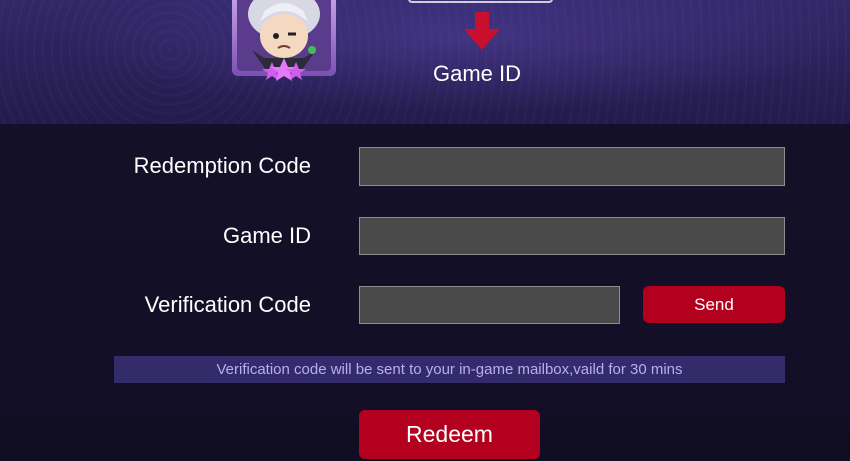 The image size is (850, 461). Describe the element at coordinates (572, 236) in the screenshot. I see `game-id-input` at that location.